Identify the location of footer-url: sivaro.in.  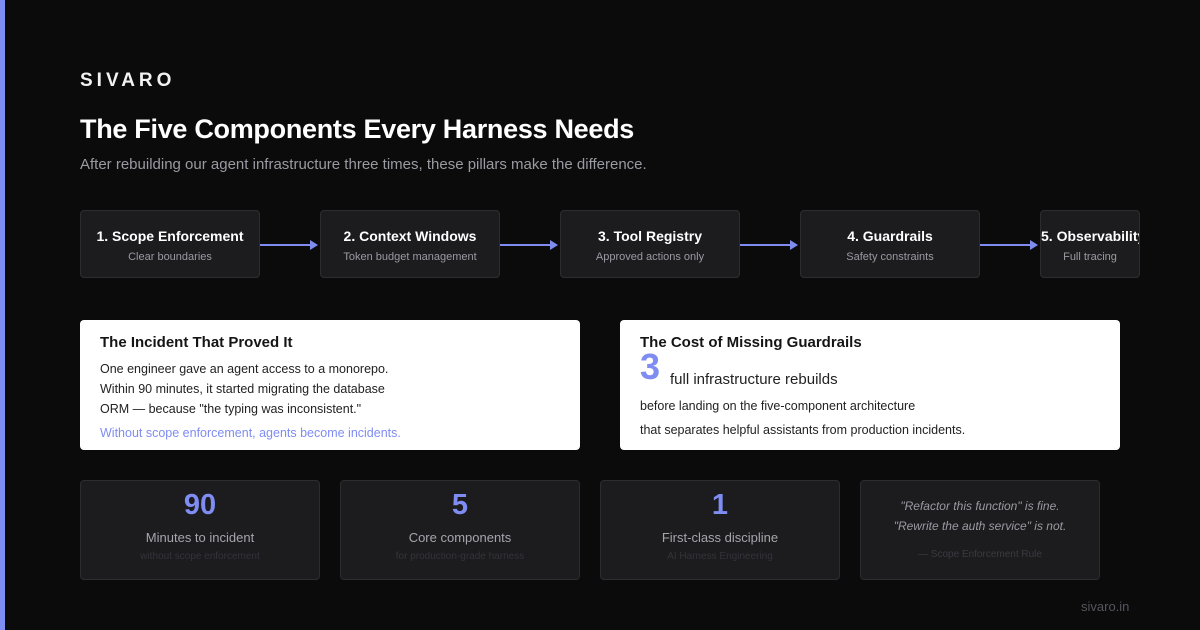
(1105, 606).